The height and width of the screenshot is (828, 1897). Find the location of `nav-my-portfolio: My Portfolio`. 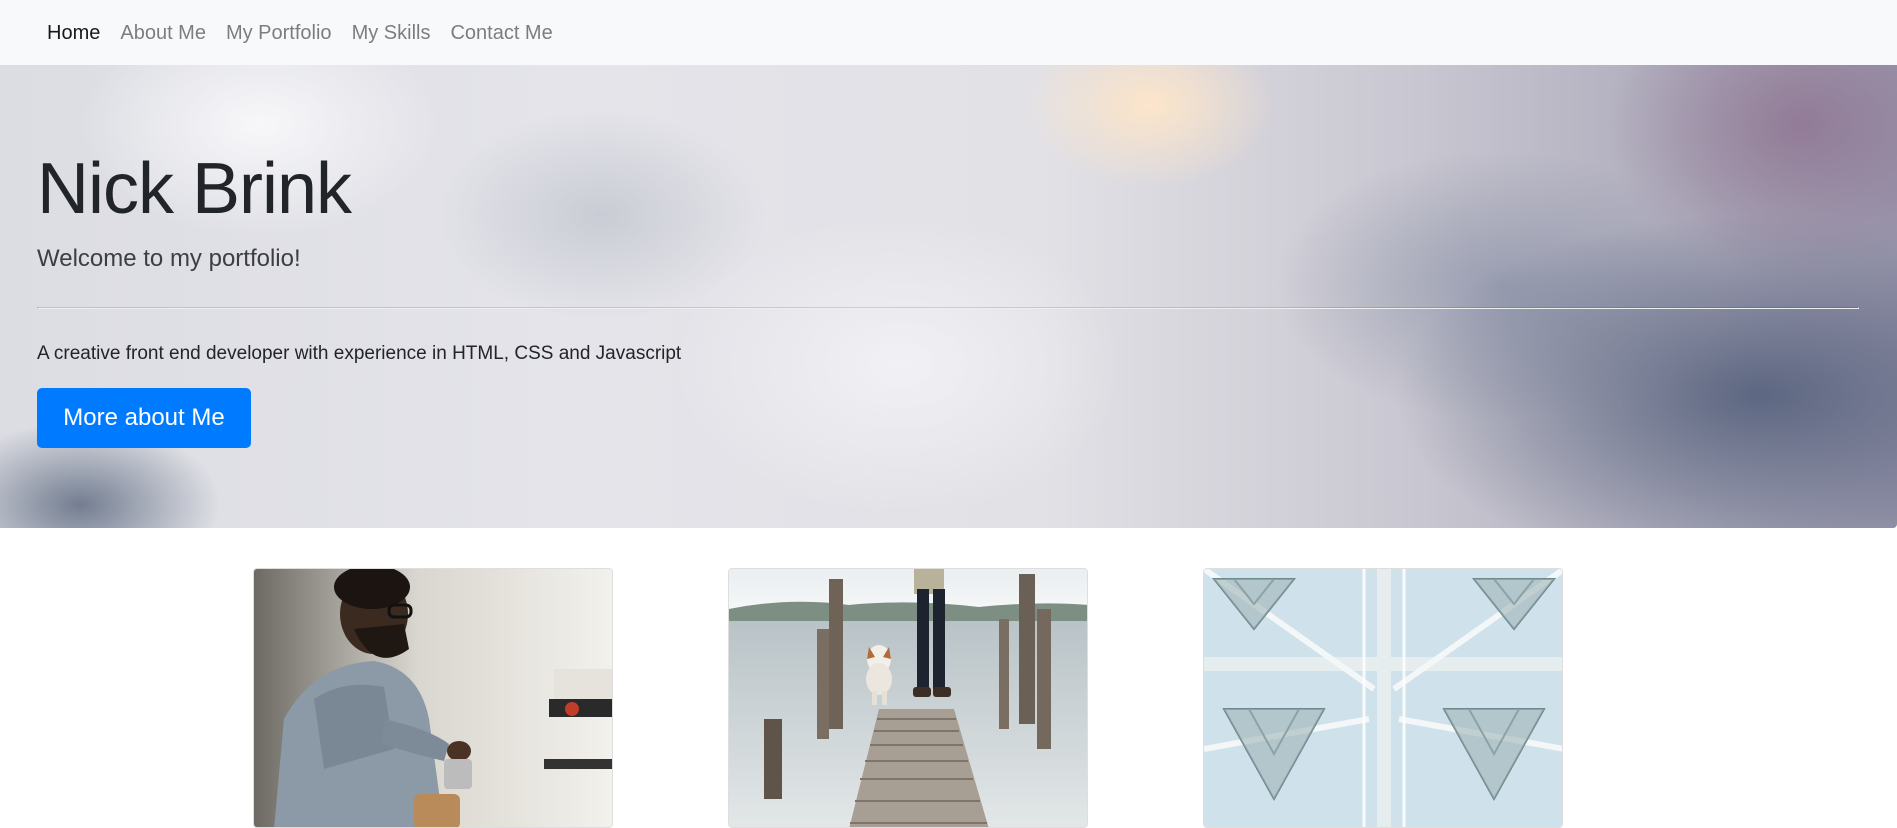

nav-my-portfolio: My Portfolio is located at coordinates (279, 33).